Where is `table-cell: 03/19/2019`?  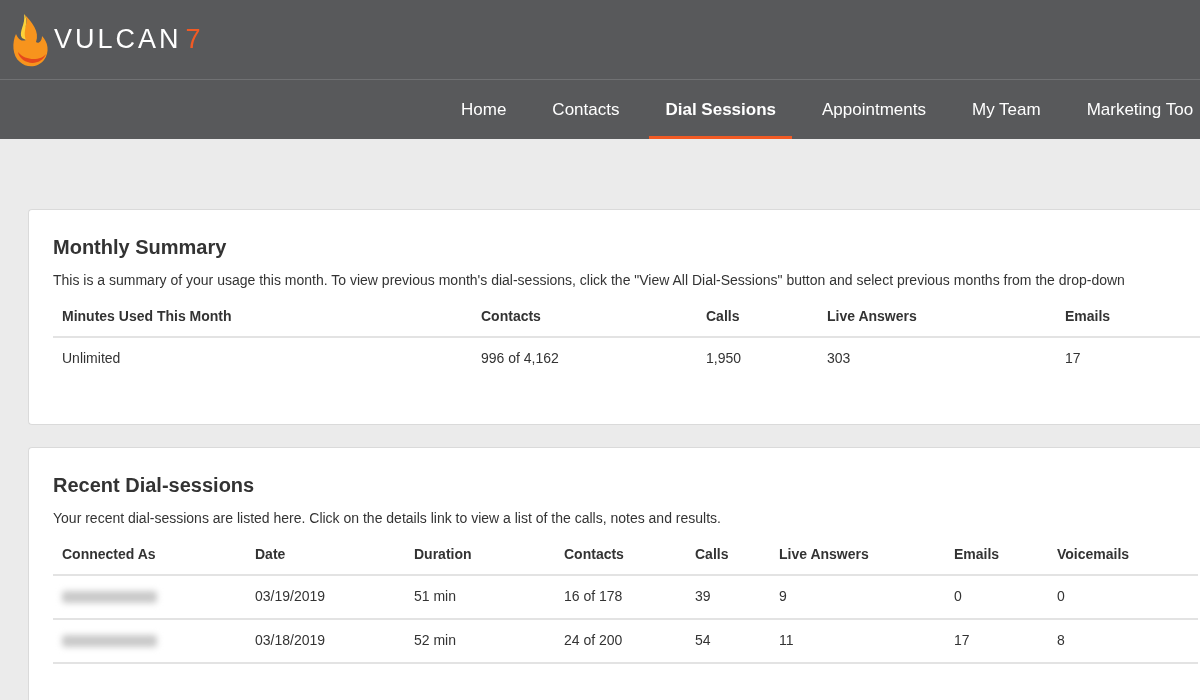
table-cell: 03/19/2019 is located at coordinates (325, 598).